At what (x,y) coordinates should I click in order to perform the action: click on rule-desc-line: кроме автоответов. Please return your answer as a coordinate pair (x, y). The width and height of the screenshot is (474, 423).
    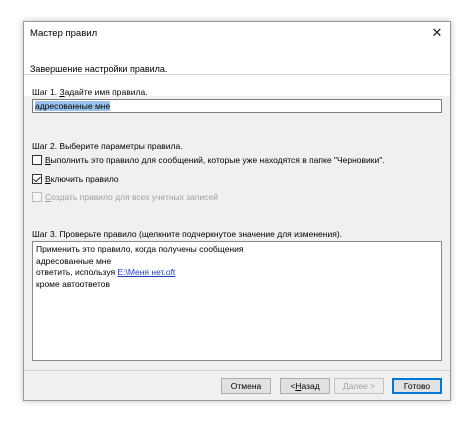
    Looking at the image, I should click on (73, 283).